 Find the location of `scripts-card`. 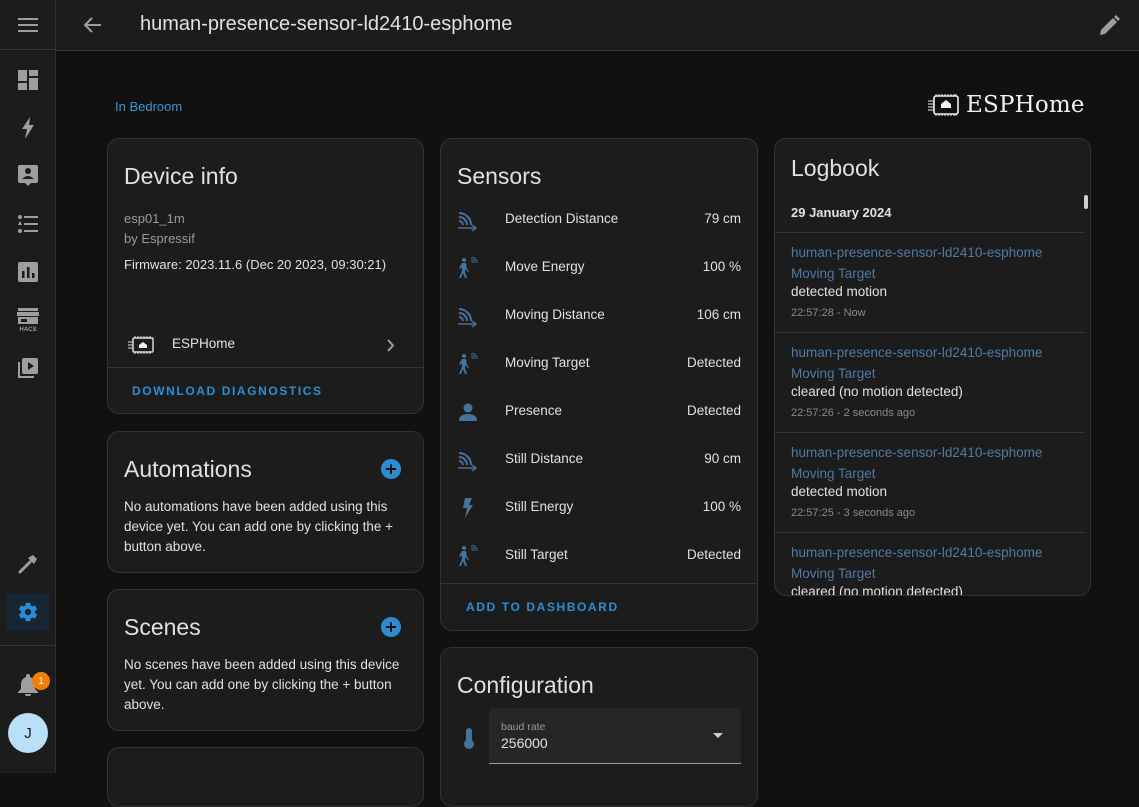

scripts-card is located at coordinates (265, 777).